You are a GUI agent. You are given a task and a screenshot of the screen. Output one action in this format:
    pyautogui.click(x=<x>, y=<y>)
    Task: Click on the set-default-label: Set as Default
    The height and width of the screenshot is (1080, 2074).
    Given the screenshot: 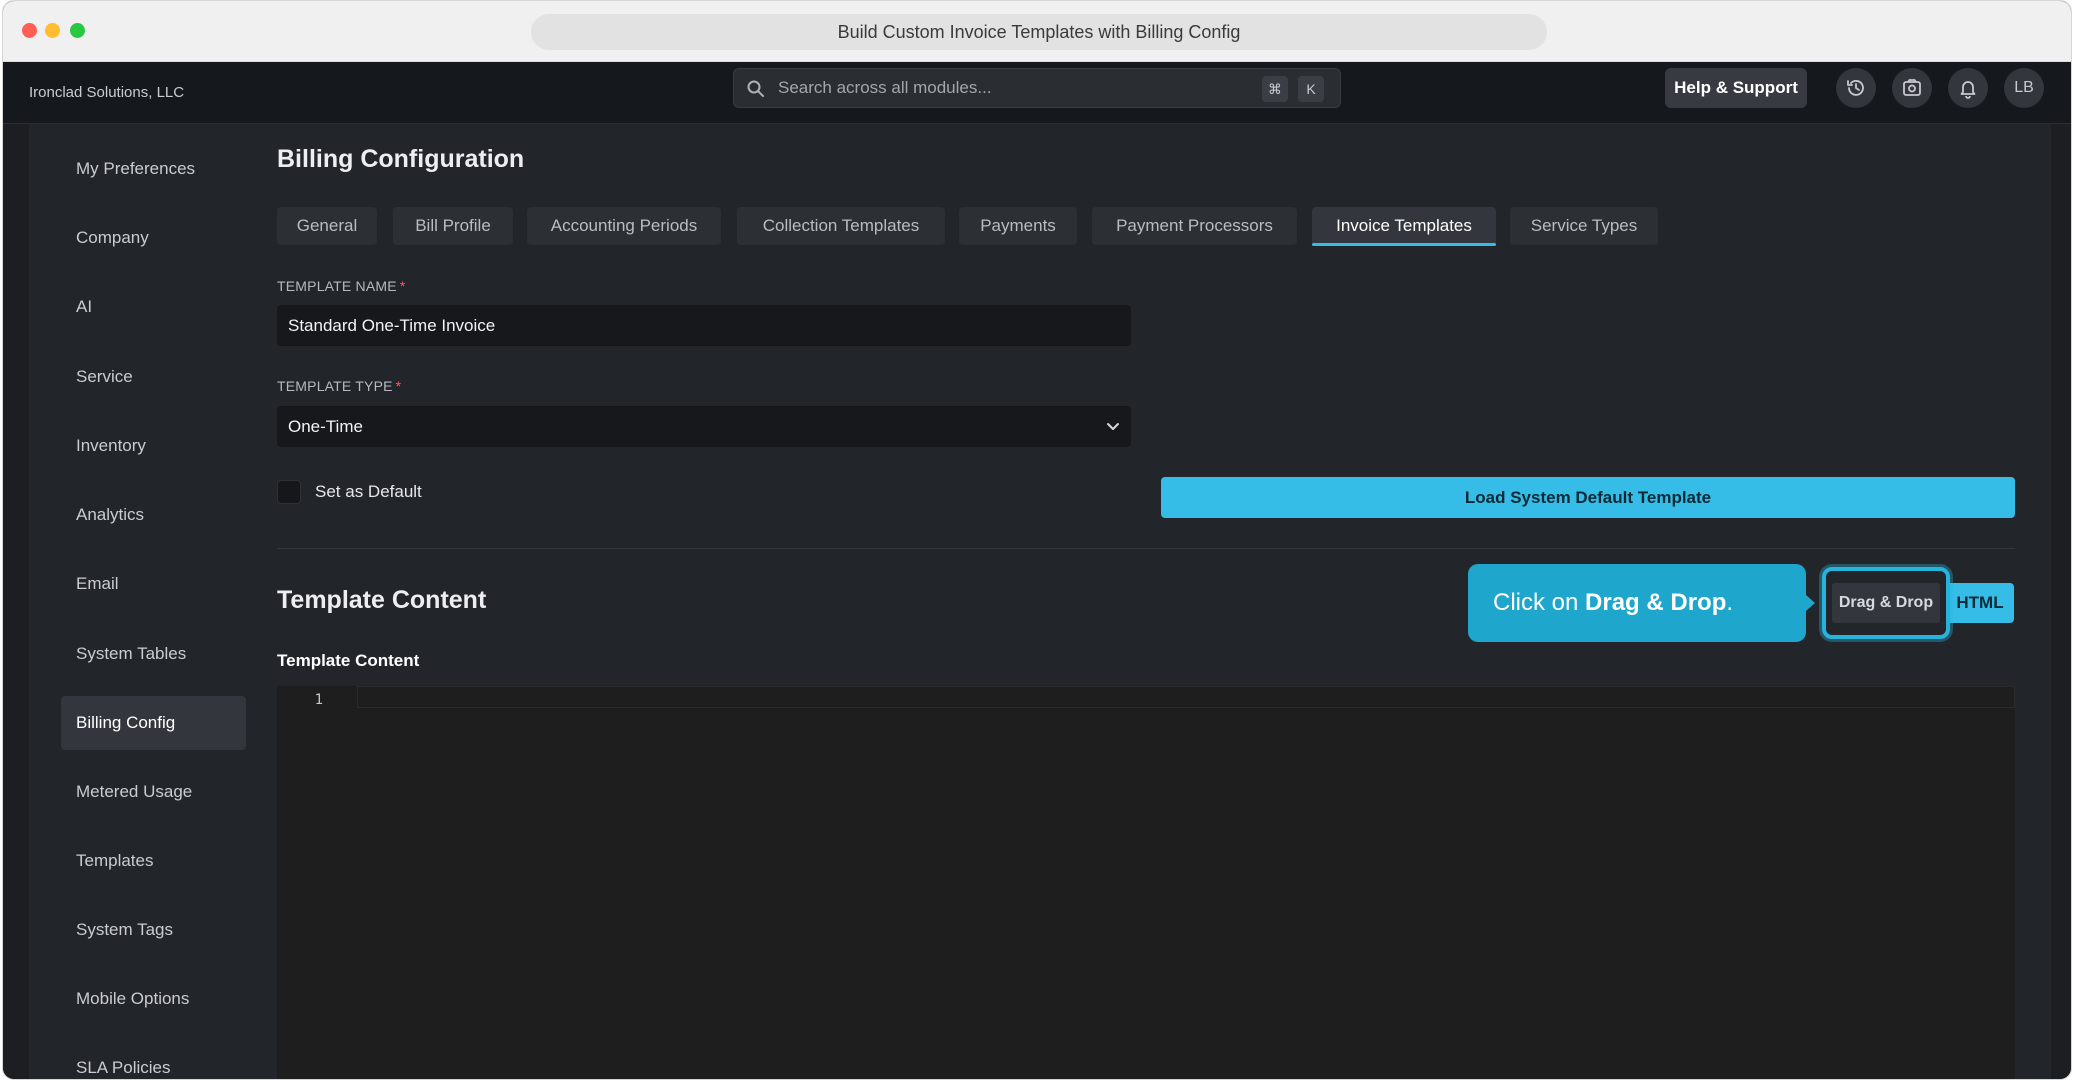 What is the action you would take?
    pyautogui.click(x=368, y=491)
    